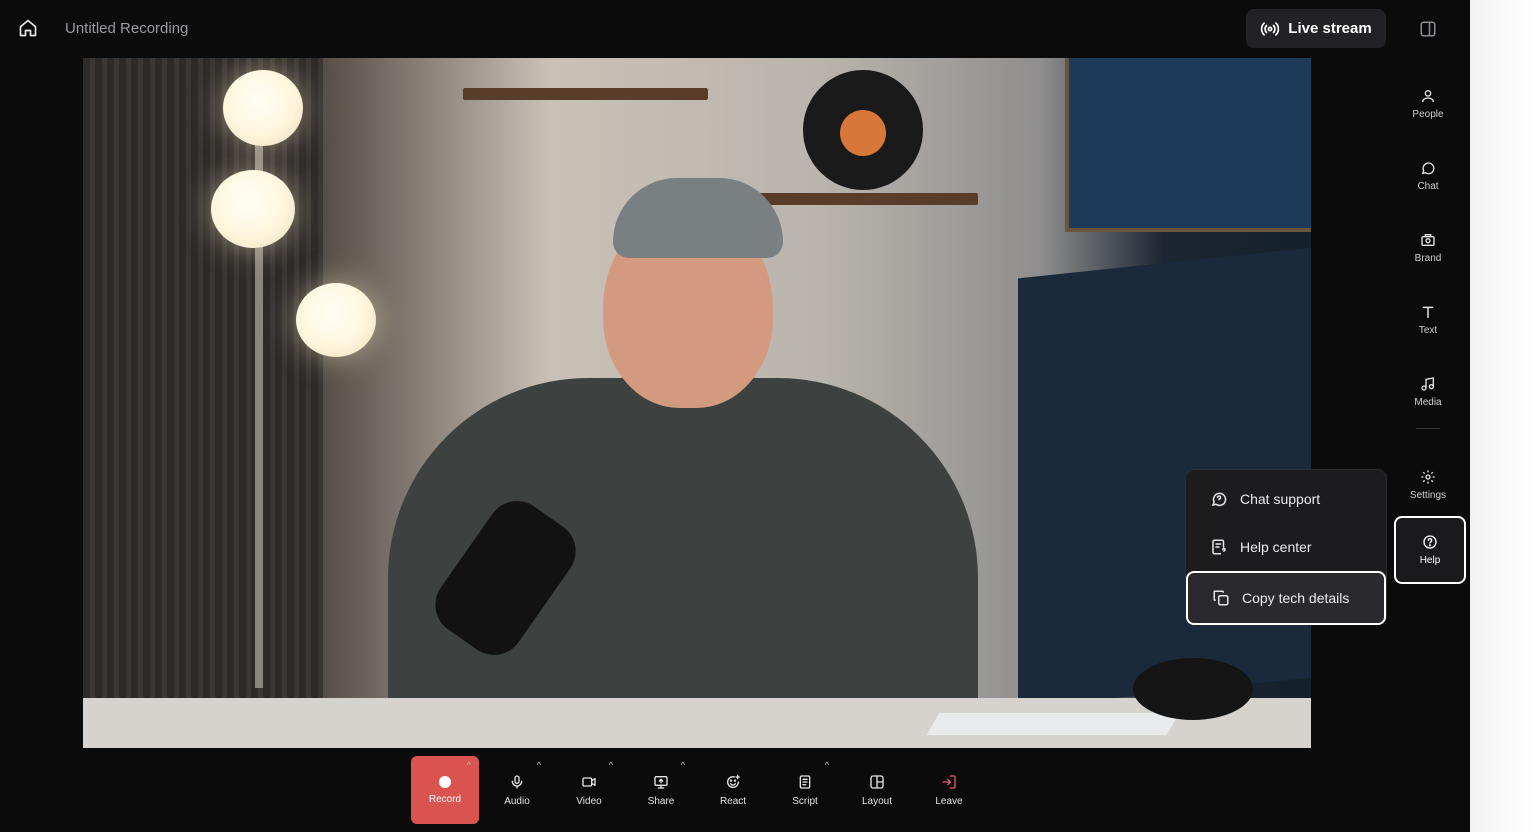  Describe the element at coordinates (949, 801) in the screenshot. I see `toolbar-label: Leave` at that location.